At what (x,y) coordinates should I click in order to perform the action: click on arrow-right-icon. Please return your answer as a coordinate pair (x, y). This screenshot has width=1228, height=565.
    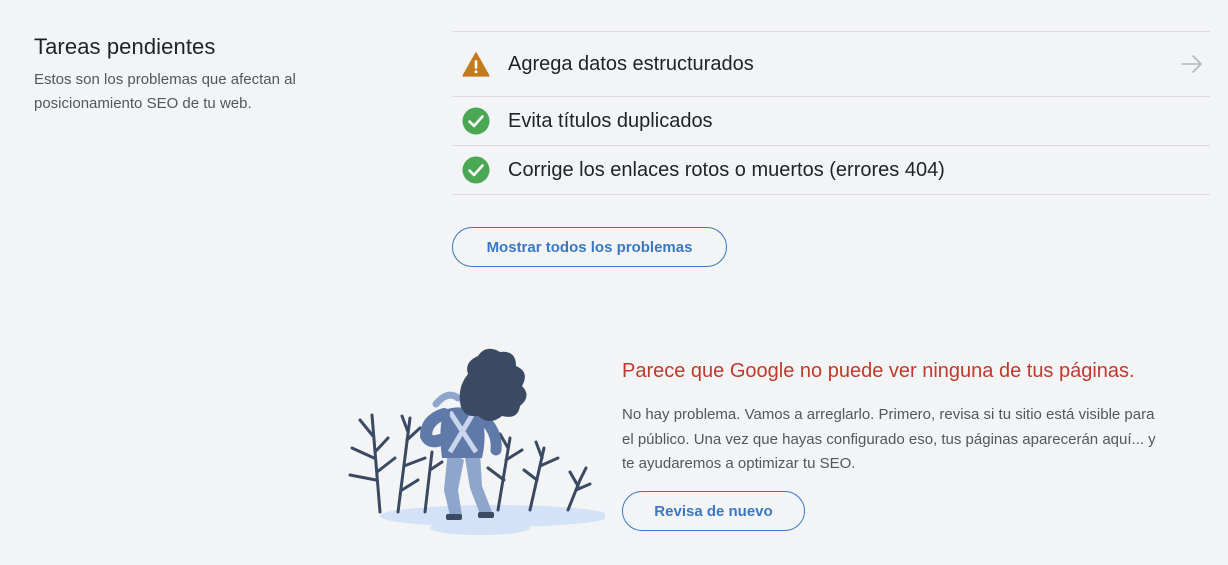
    Looking at the image, I should click on (1192, 64).